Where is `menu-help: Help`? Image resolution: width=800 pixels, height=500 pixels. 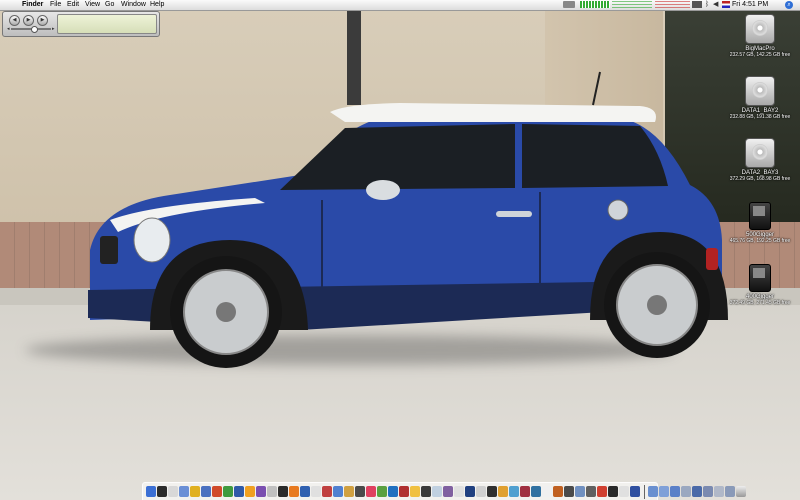
menu-help: Help is located at coordinates (157, 5).